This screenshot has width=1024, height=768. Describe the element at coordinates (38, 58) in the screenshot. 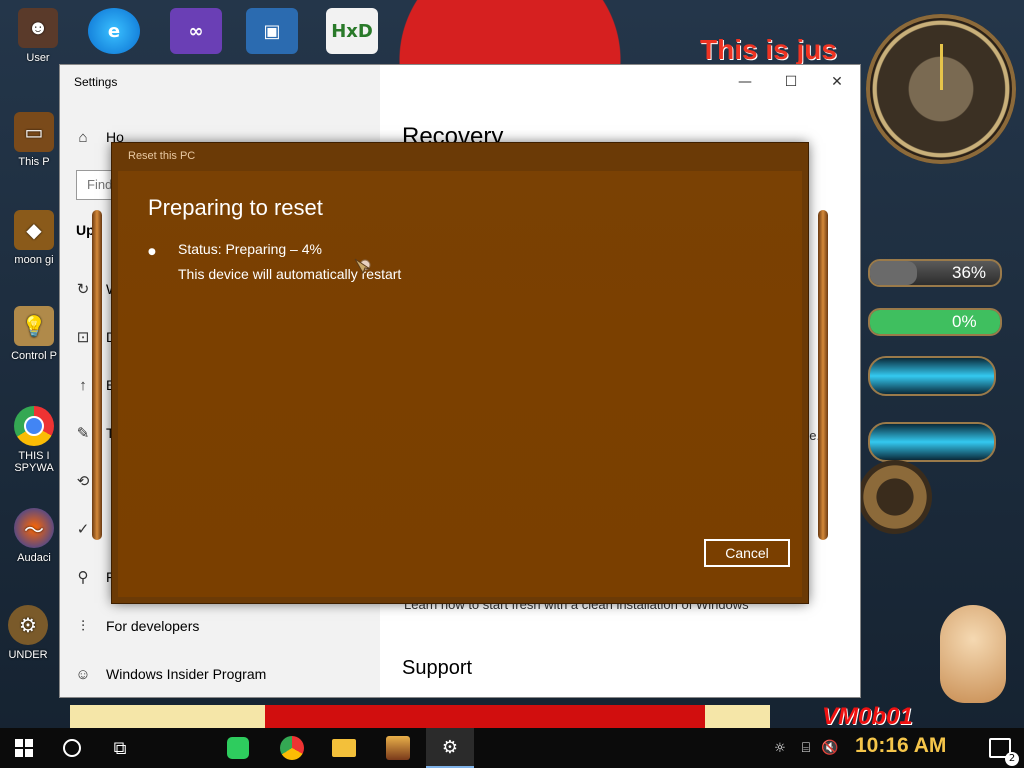

I see `desktop-icon-label: User` at that location.